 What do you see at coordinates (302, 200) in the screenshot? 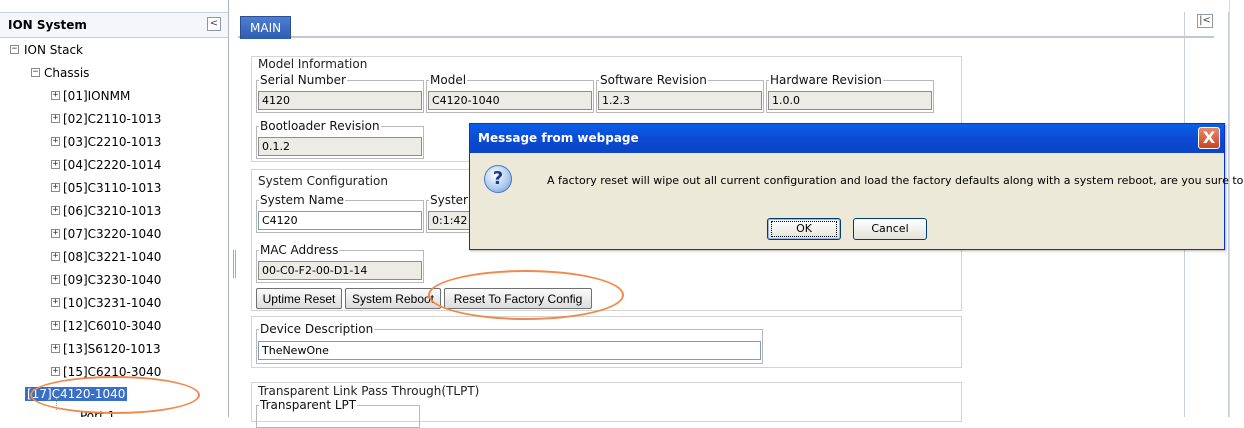
I see `field-label: System Name` at bounding box center [302, 200].